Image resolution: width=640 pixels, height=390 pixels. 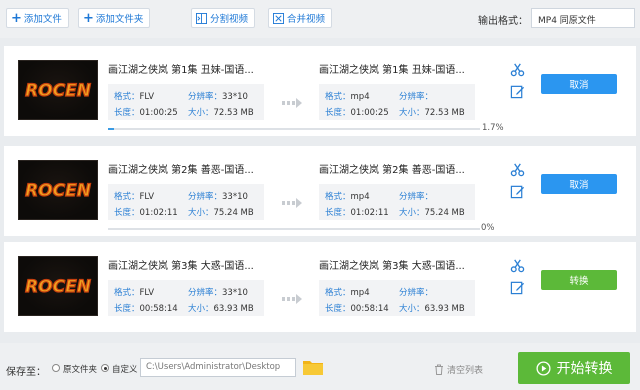 I want to click on folder-icon, so click(x=313, y=367).